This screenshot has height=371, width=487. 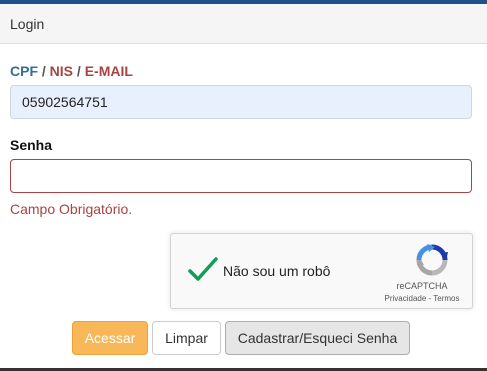 I want to click on password-error-message: Campo Obrigatório., so click(x=71, y=209).